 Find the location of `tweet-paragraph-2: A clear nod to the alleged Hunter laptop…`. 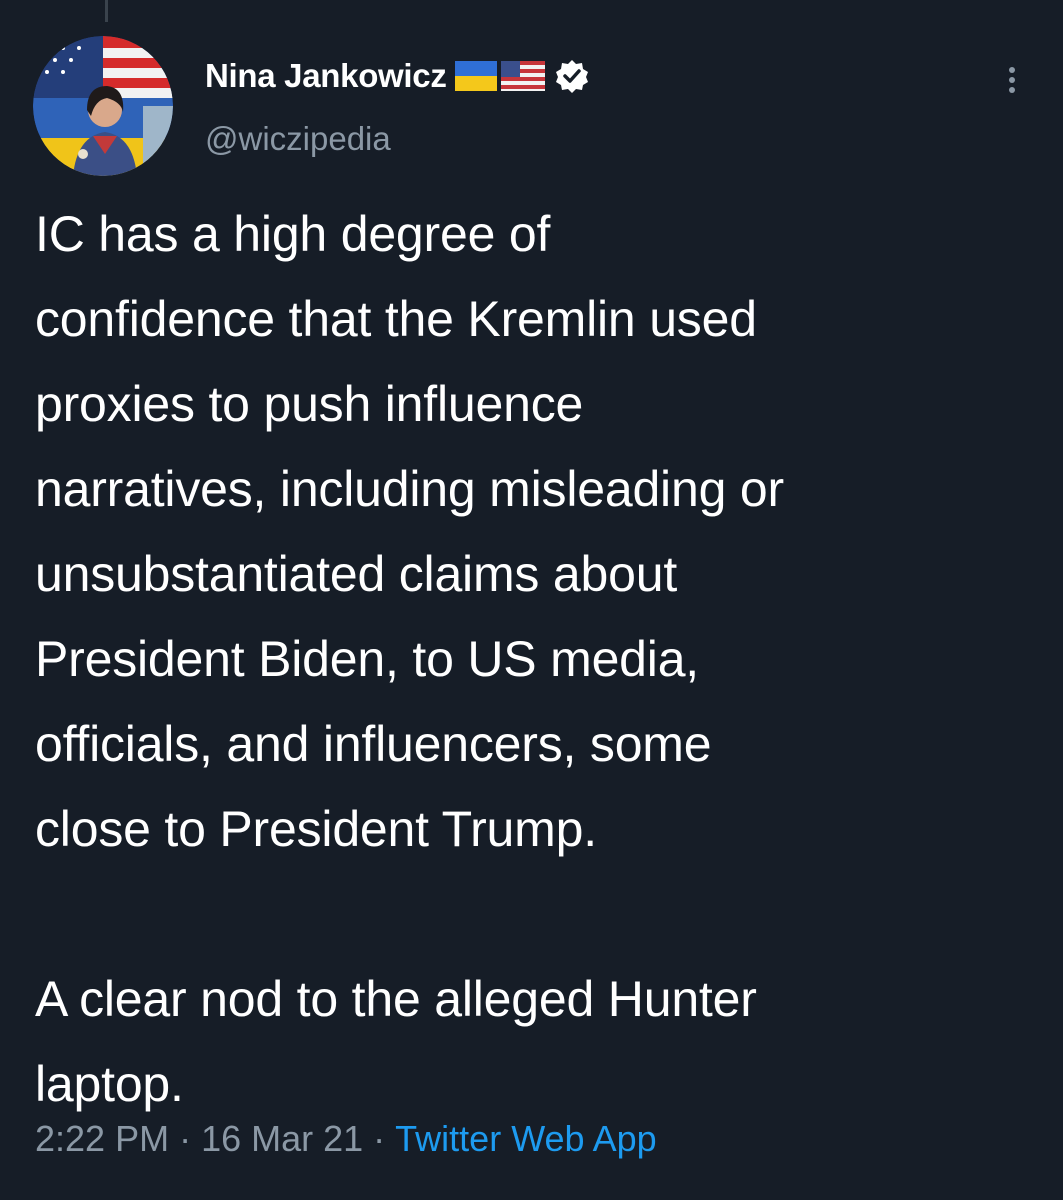

tweet-paragraph-2: A clear nod to the alleged Hunter laptop… is located at coordinates (396, 1041).